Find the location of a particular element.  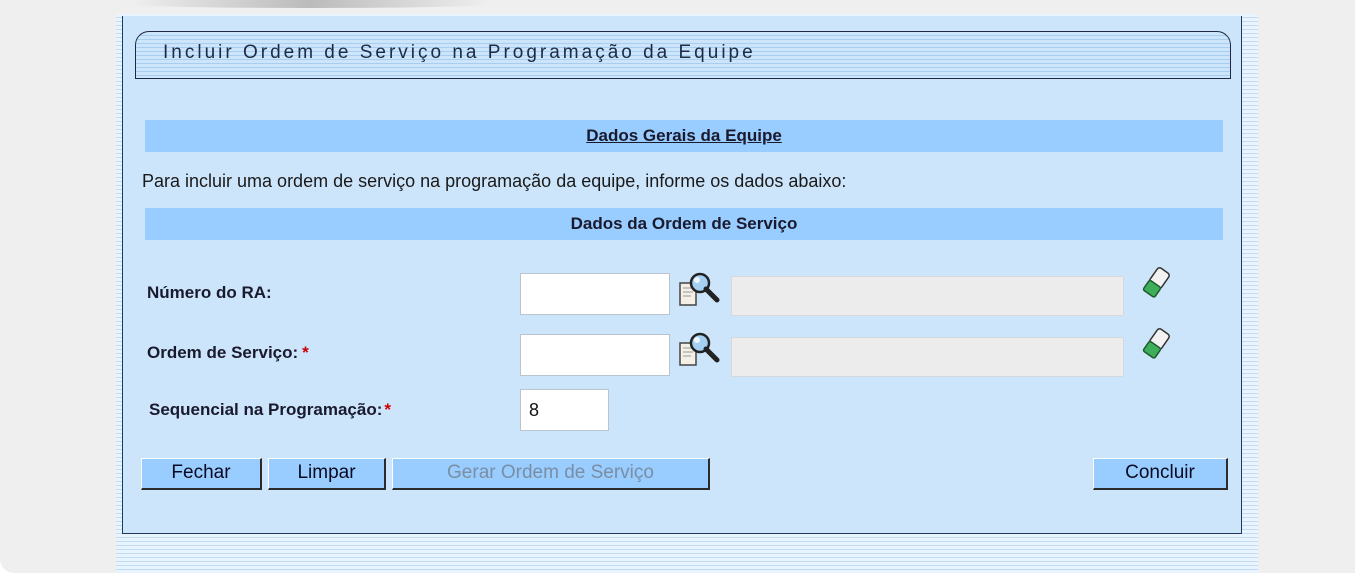

panel-top-shadow is located at coordinates (310, 4).